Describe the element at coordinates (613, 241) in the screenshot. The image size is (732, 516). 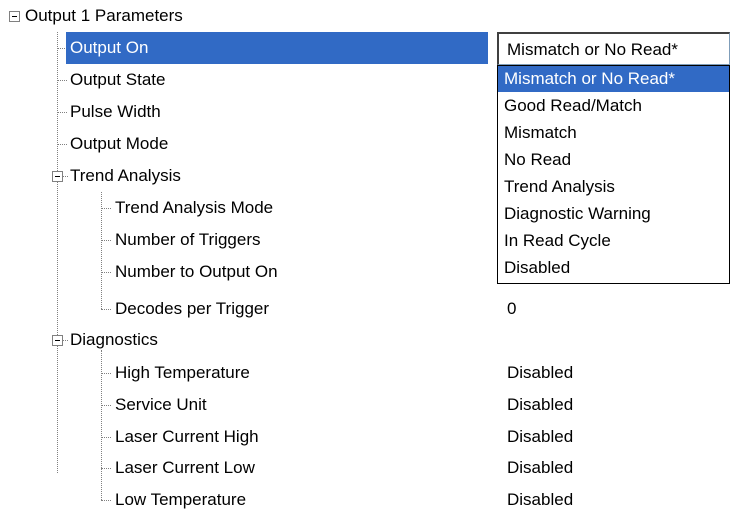
I see `dropdown-option-in-read-cycle: In Read Cycle` at that location.